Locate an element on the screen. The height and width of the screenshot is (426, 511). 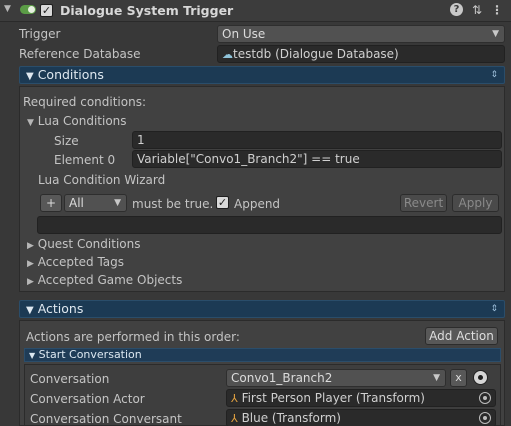
size-label: Size is located at coordinates (66, 141).